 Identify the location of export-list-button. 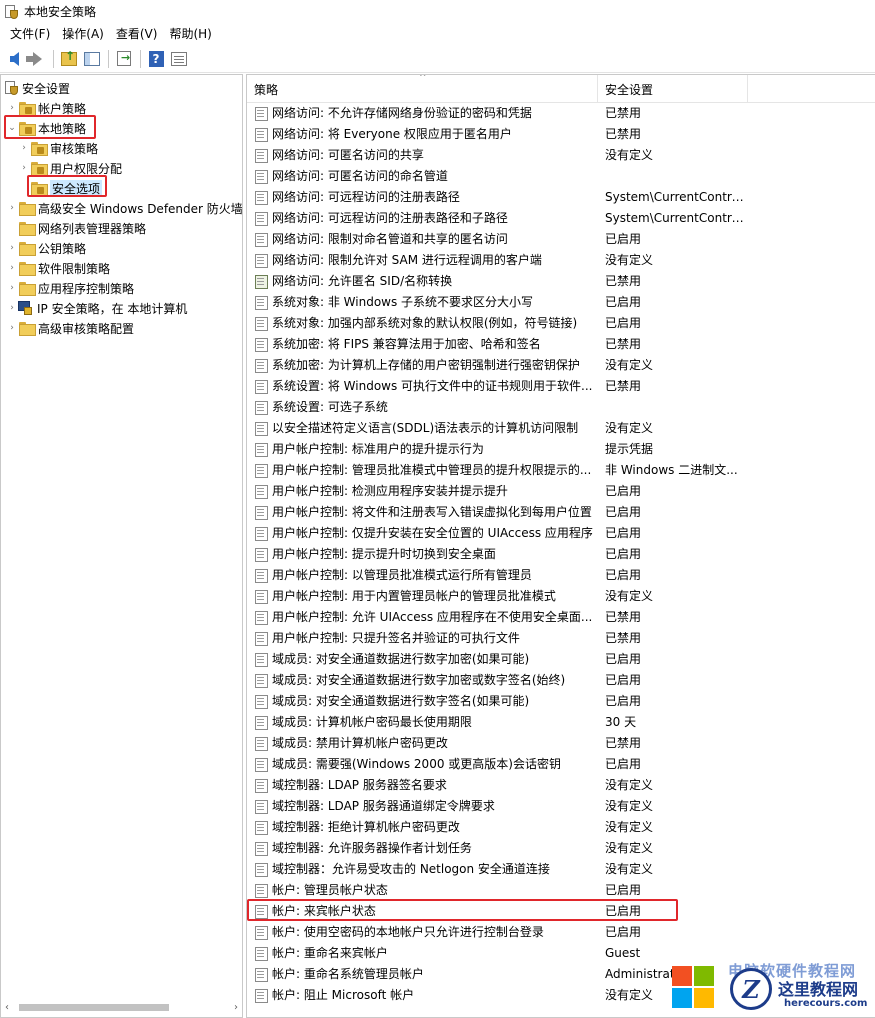
(124, 59).